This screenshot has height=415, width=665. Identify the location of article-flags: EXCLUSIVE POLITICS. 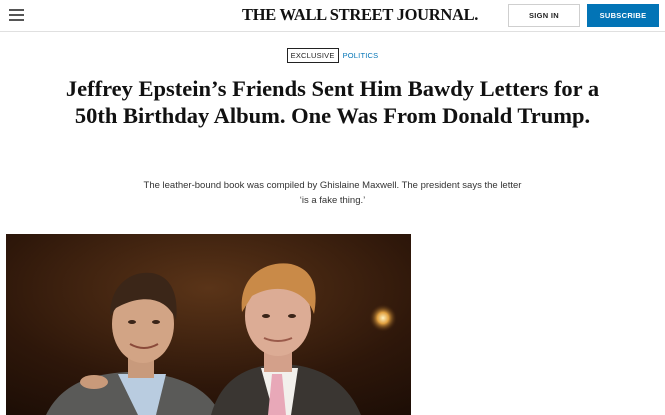
(332, 55).